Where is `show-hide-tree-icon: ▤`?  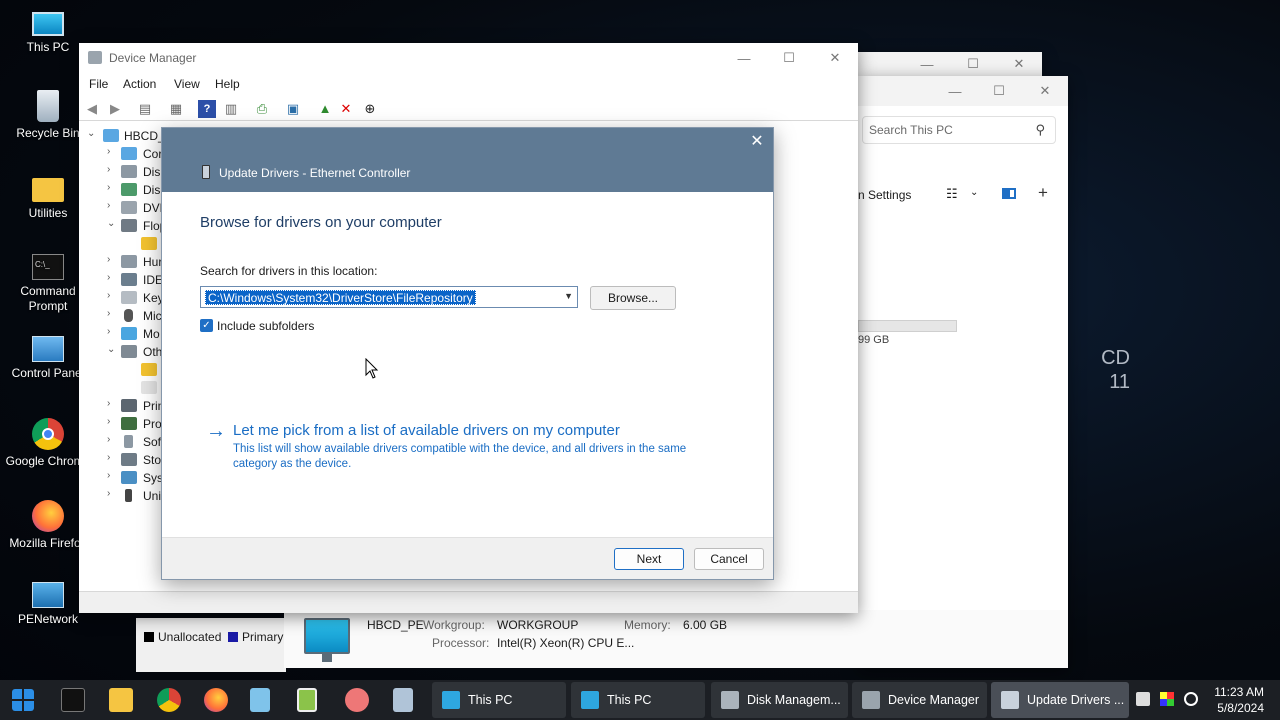
show-hide-tree-icon: ▤ is located at coordinates (145, 109).